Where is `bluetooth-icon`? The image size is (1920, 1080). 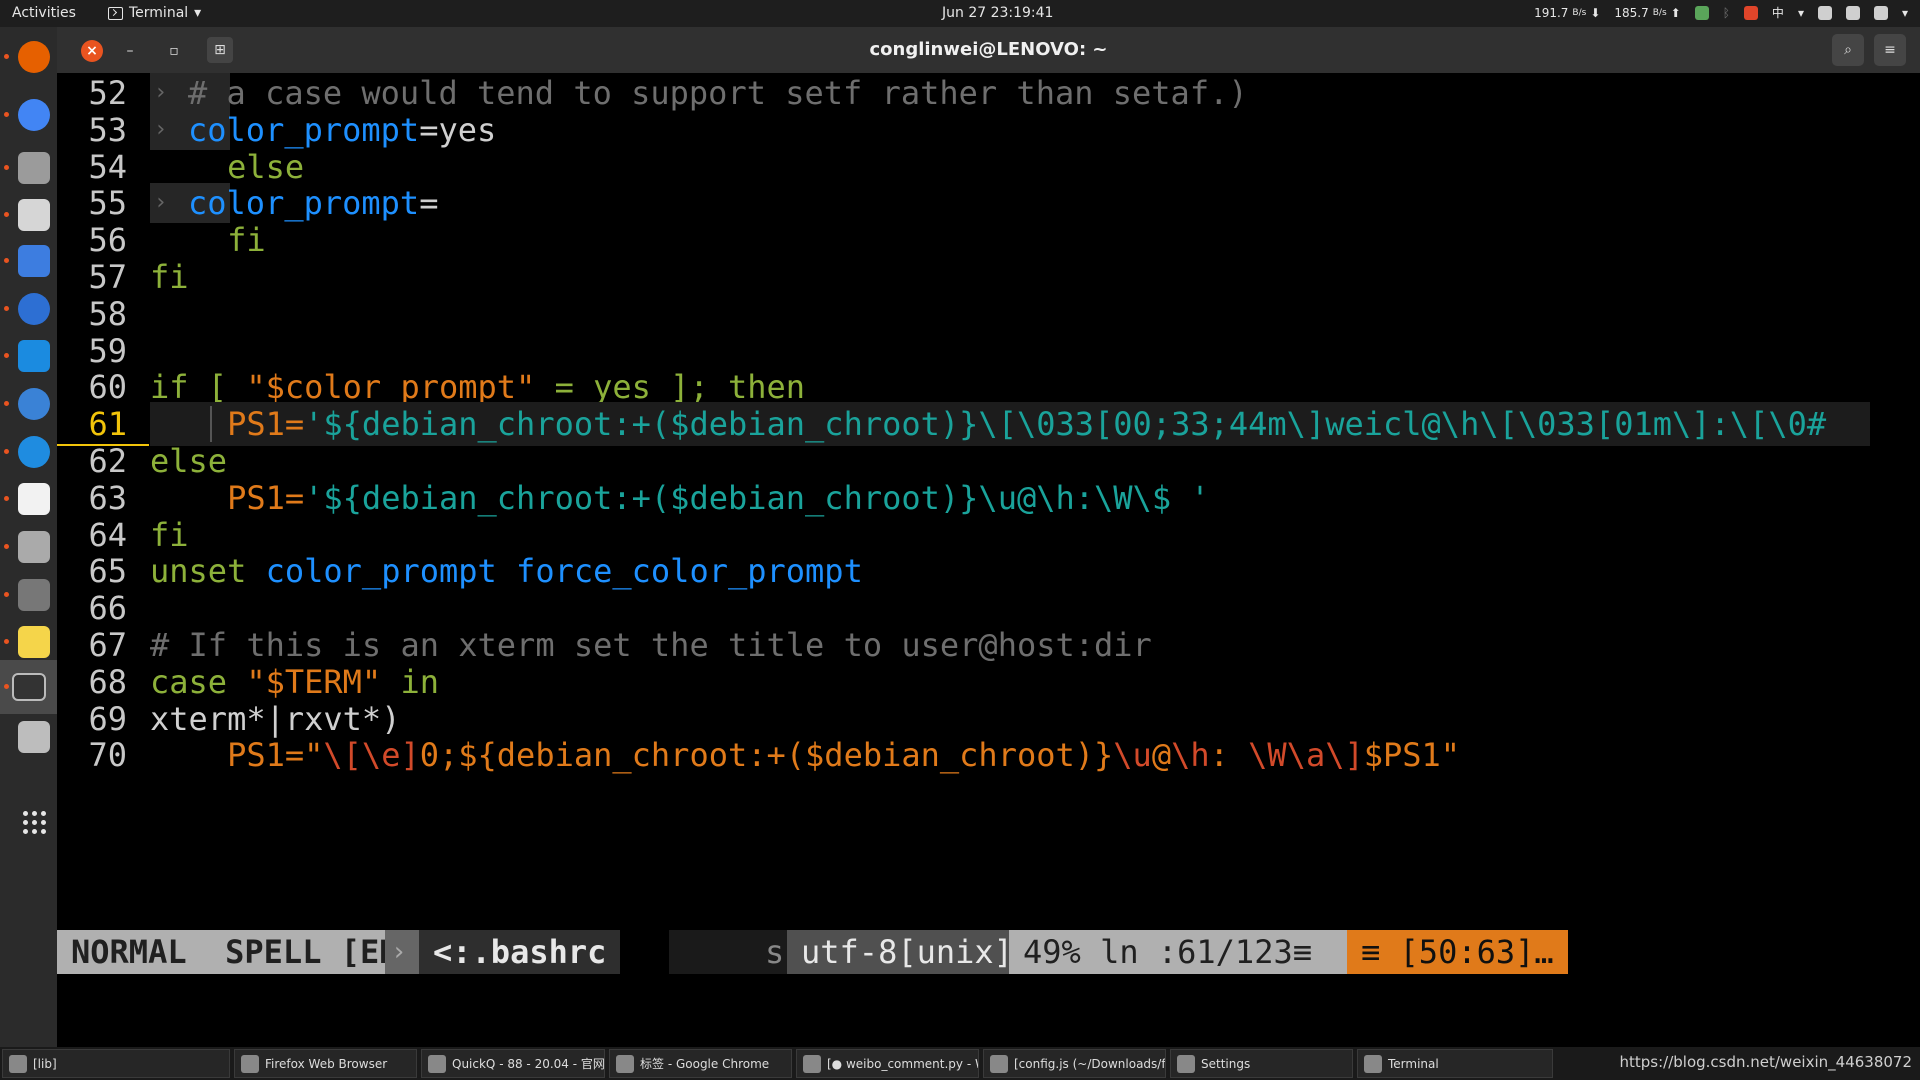 bluetooth-icon is located at coordinates (34, 404).